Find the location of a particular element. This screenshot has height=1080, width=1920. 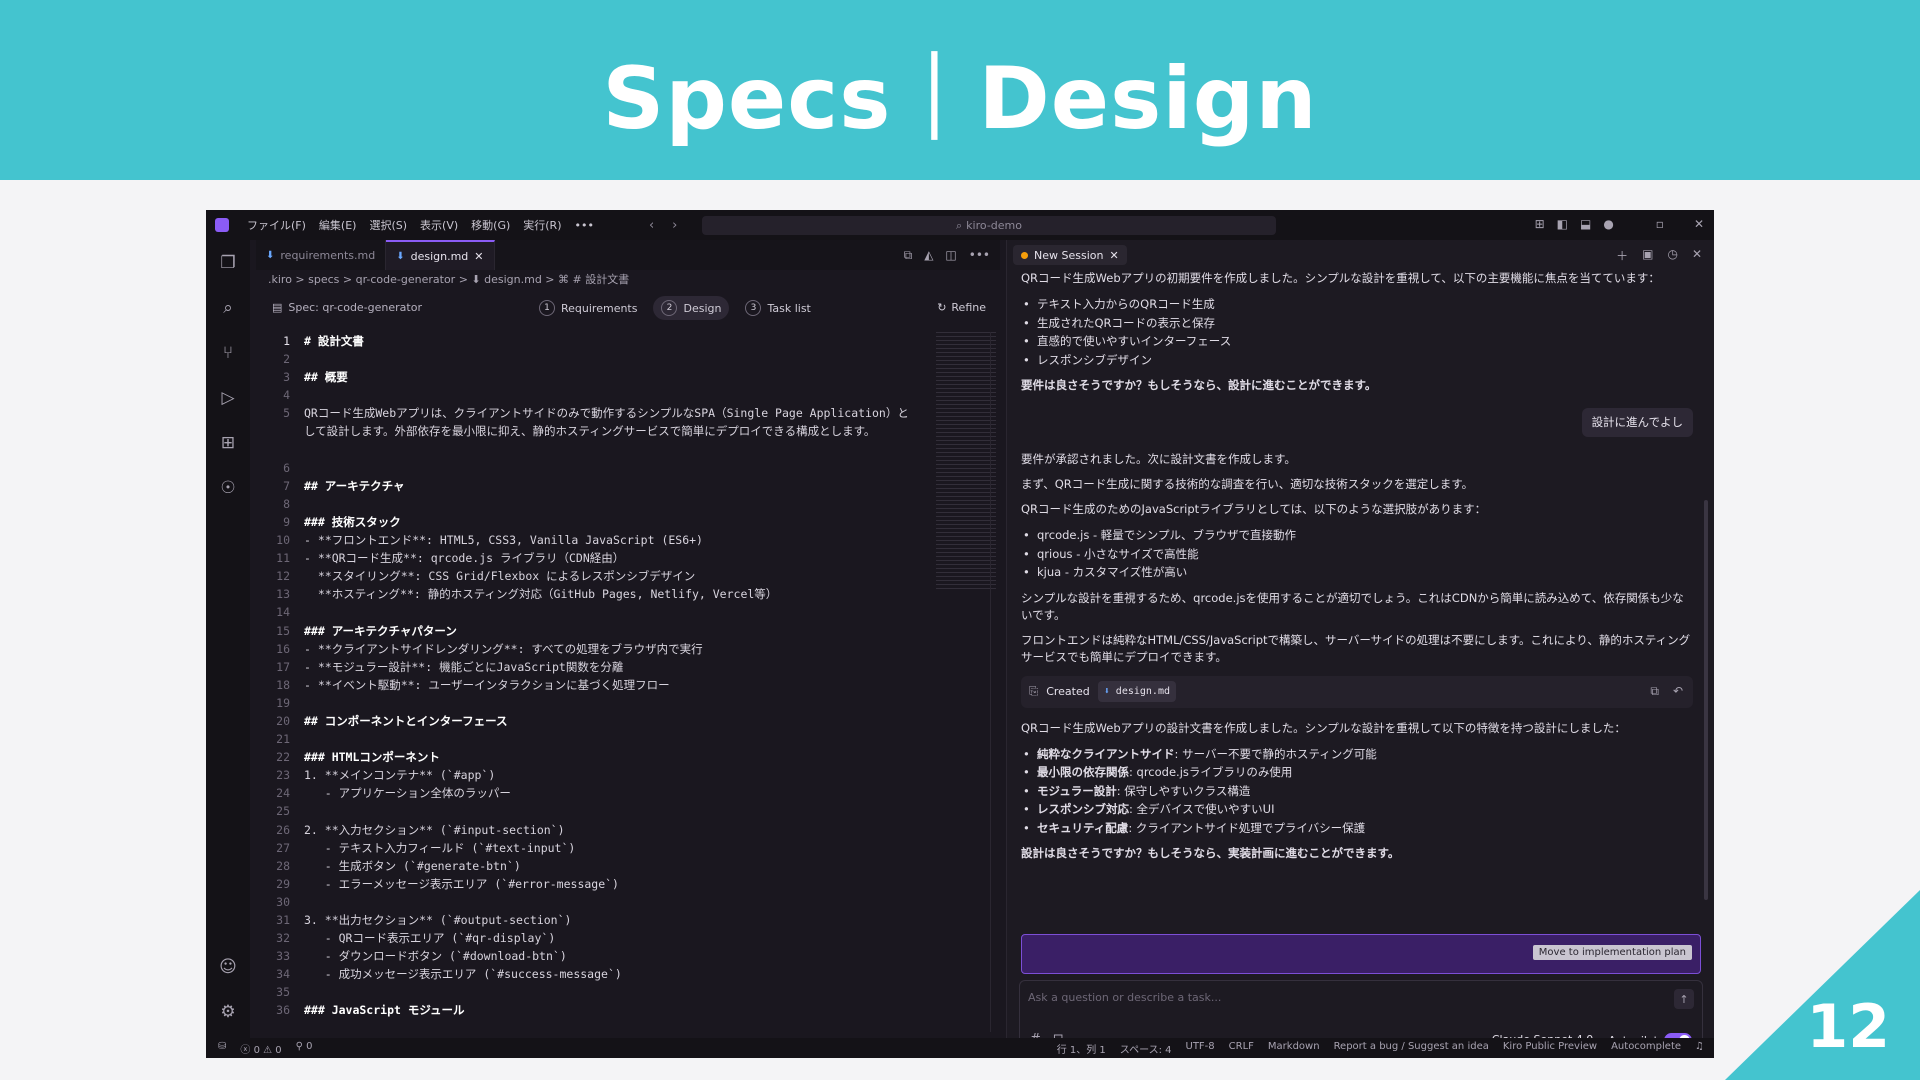

language-mode: Markdown is located at coordinates (1294, 1048).